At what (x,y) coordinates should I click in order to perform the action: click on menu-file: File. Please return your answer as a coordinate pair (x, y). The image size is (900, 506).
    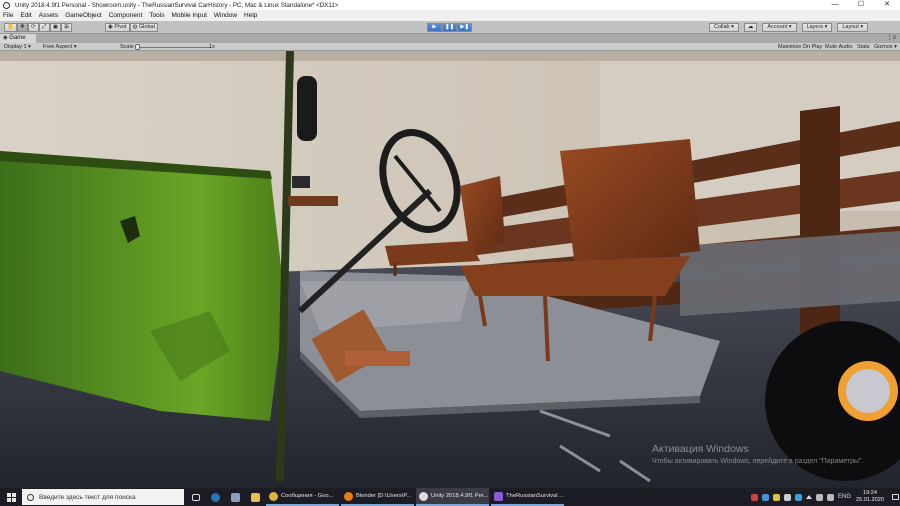
    Looking at the image, I should click on (8, 15).